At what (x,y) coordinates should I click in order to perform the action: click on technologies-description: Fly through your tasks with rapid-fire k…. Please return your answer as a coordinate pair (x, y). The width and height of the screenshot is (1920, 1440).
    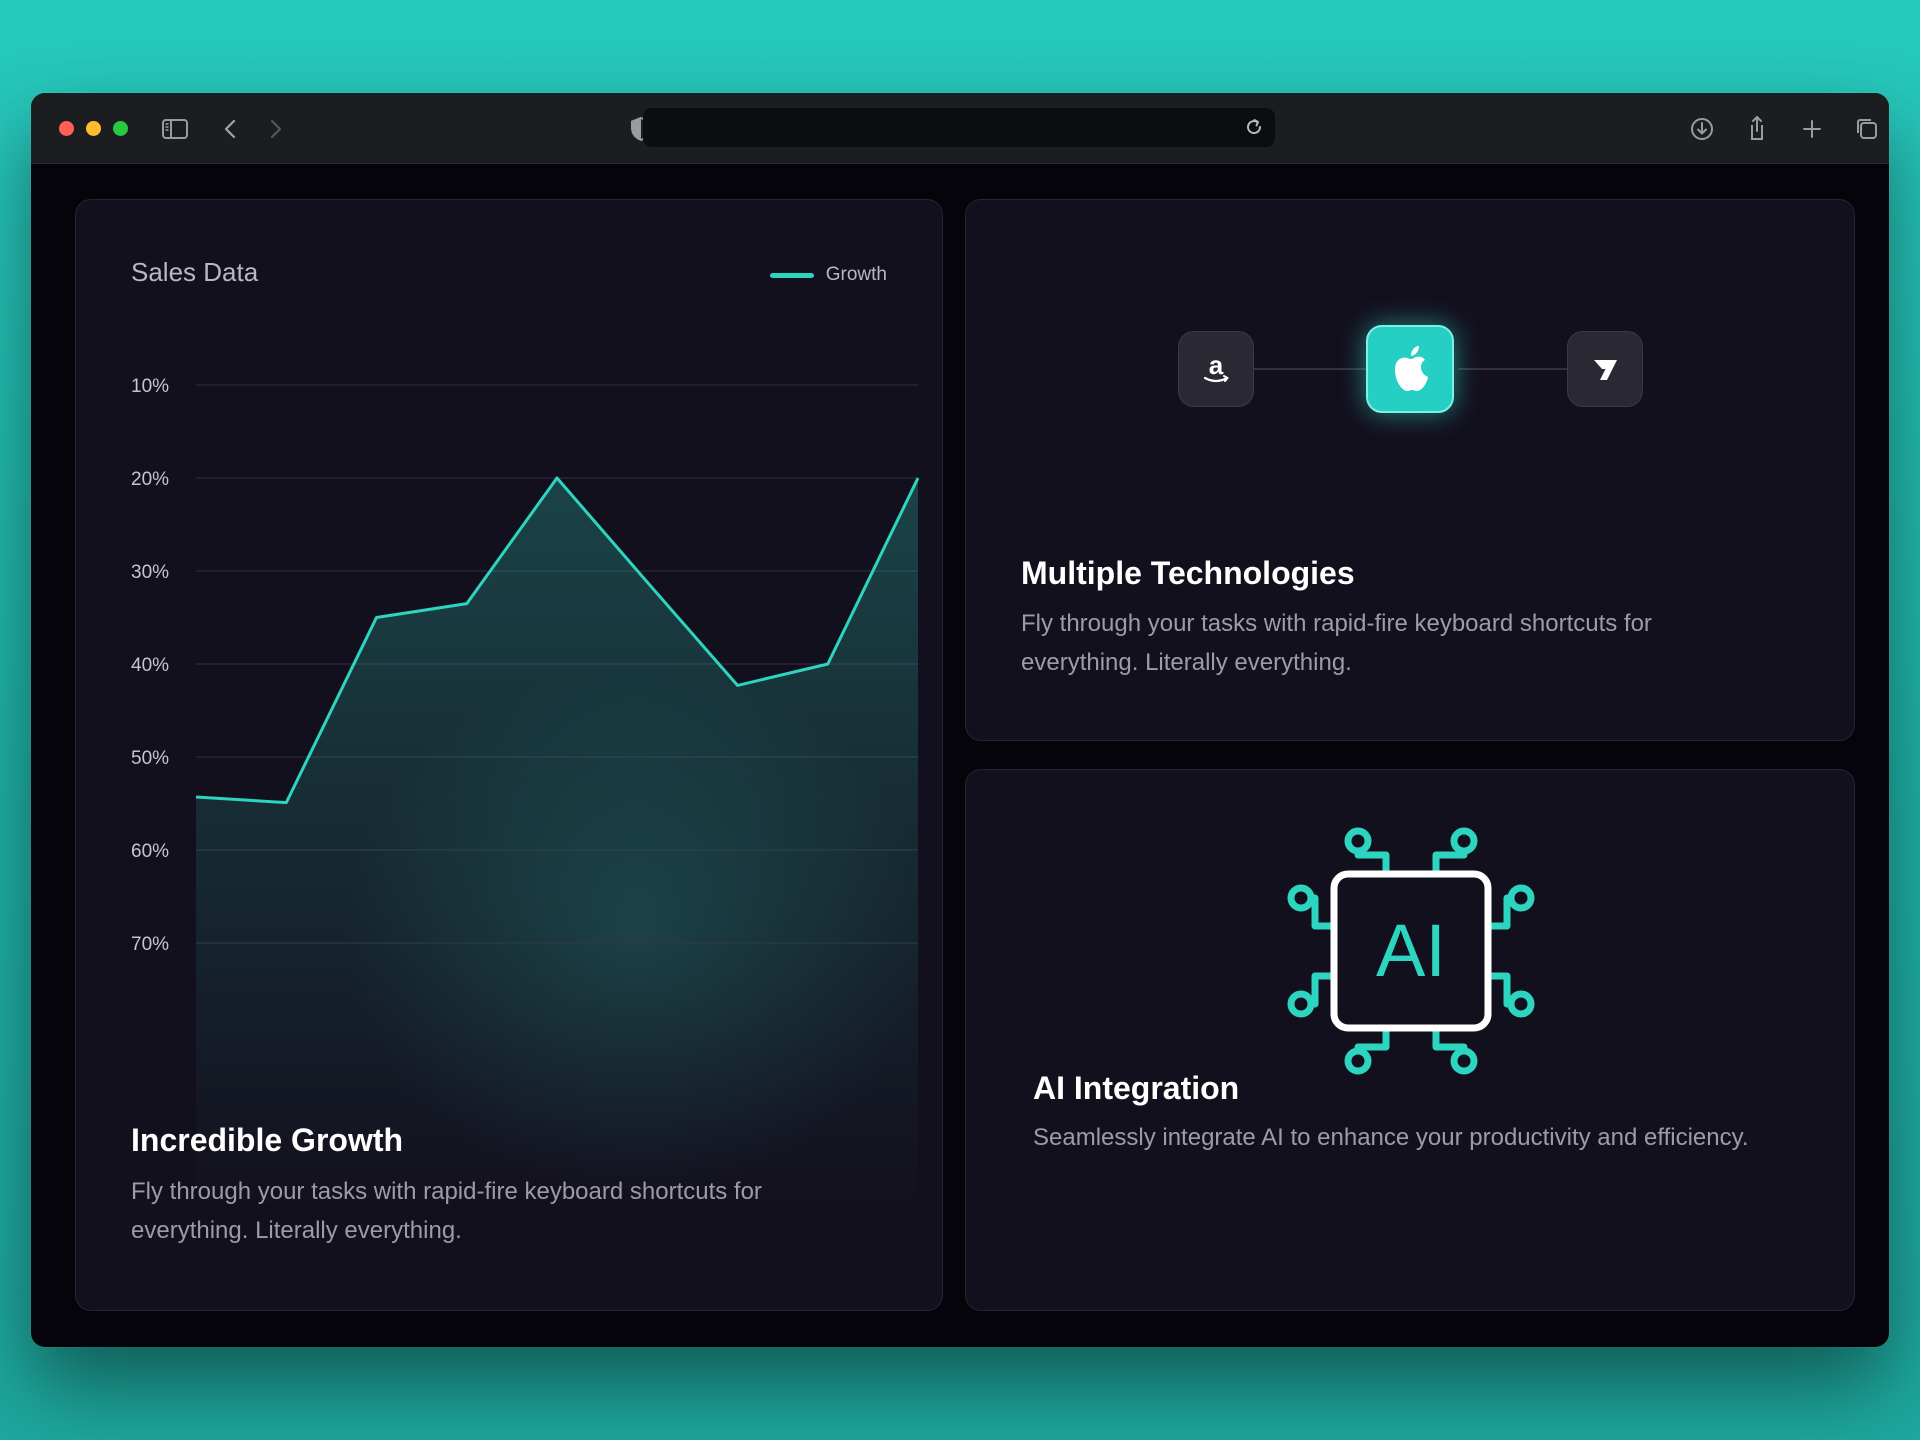
    Looking at the image, I should click on (1336, 643).